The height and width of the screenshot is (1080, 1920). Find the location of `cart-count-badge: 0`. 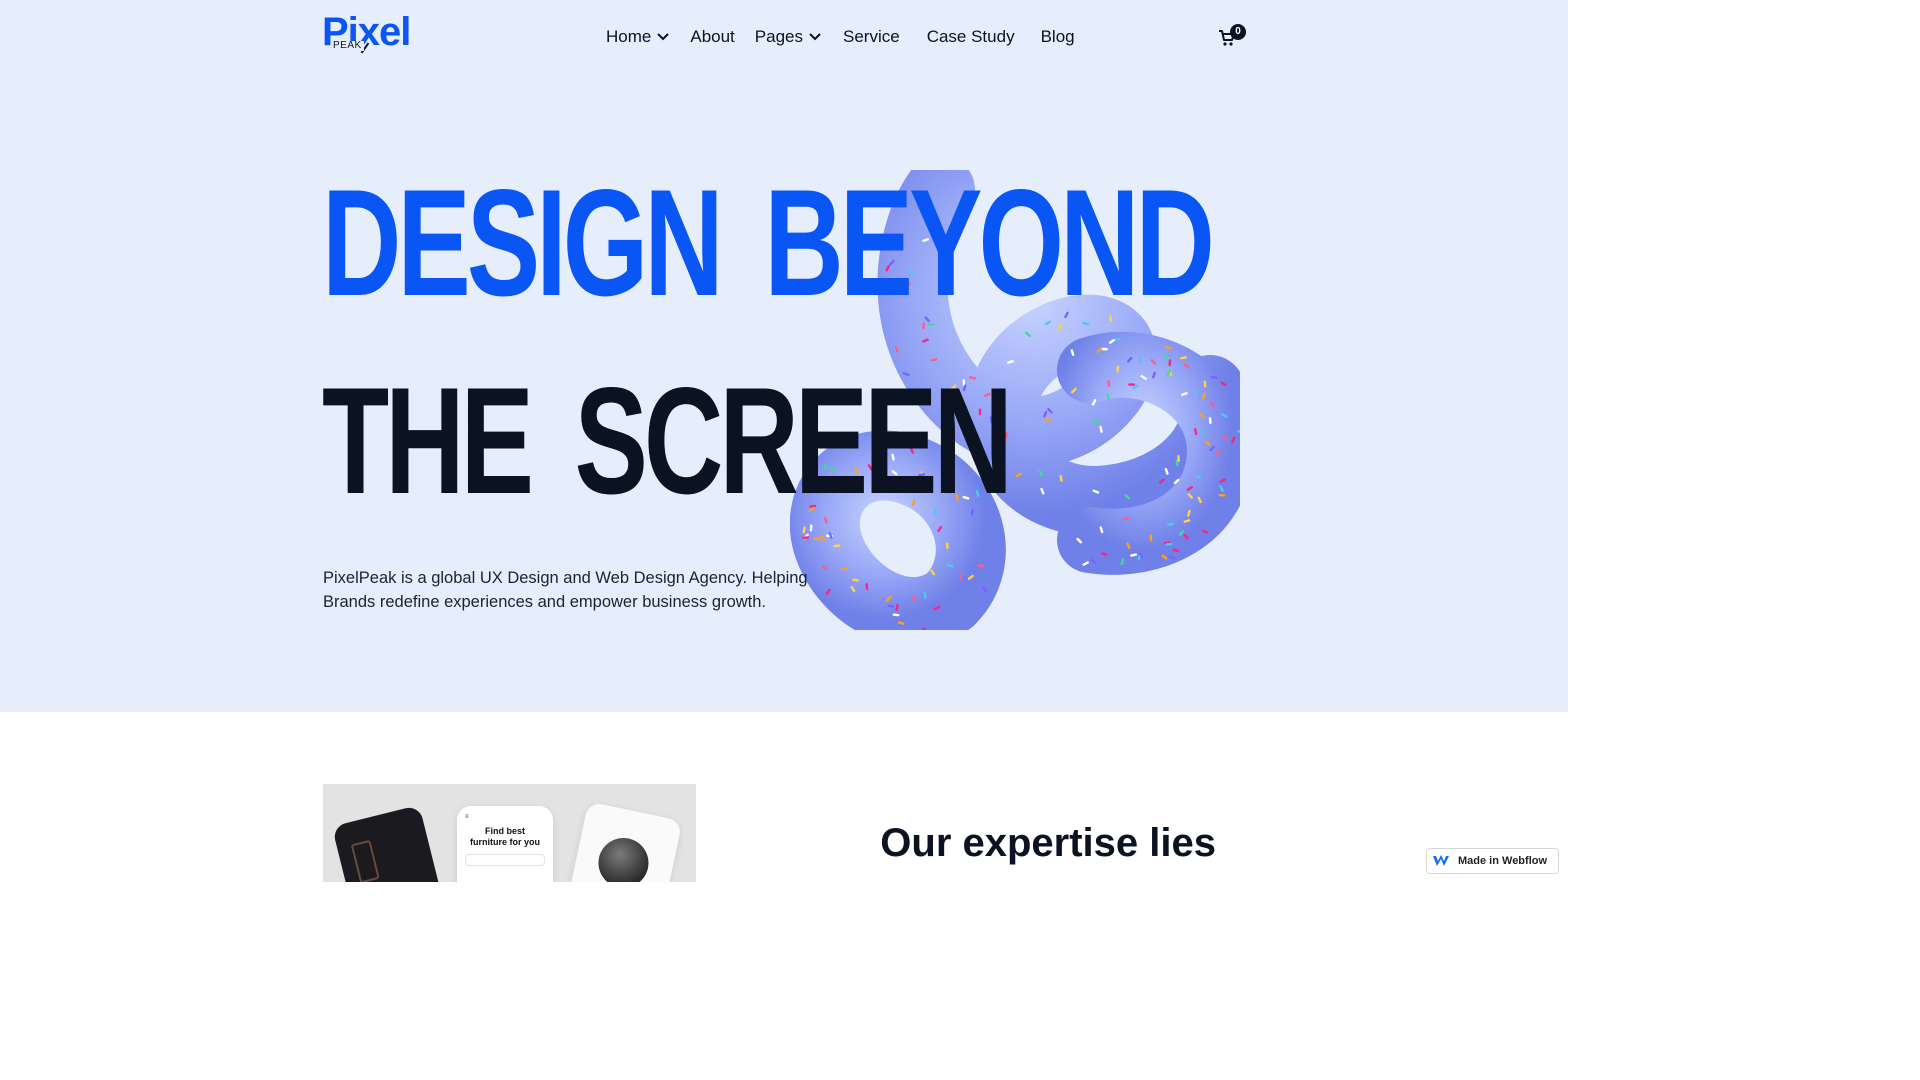

cart-count-badge: 0 is located at coordinates (1238, 32).